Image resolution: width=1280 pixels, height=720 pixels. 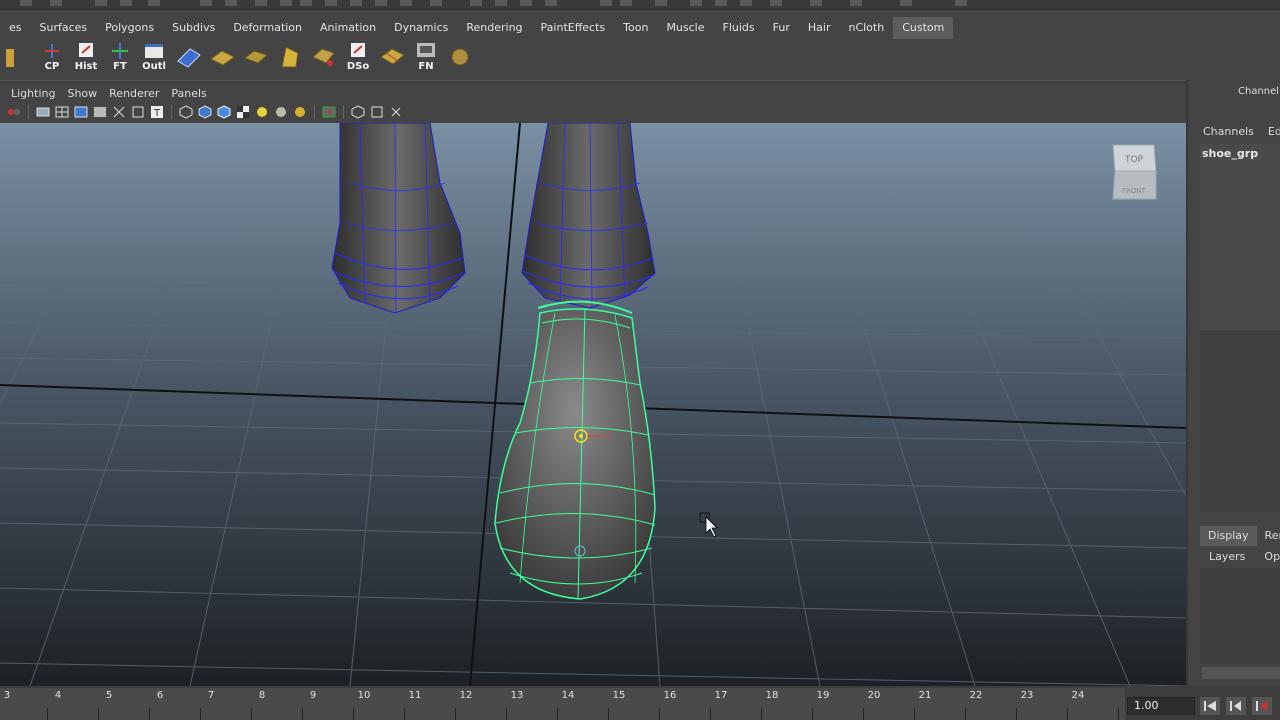 I want to click on tab-render: Ren, so click(x=1268, y=536).